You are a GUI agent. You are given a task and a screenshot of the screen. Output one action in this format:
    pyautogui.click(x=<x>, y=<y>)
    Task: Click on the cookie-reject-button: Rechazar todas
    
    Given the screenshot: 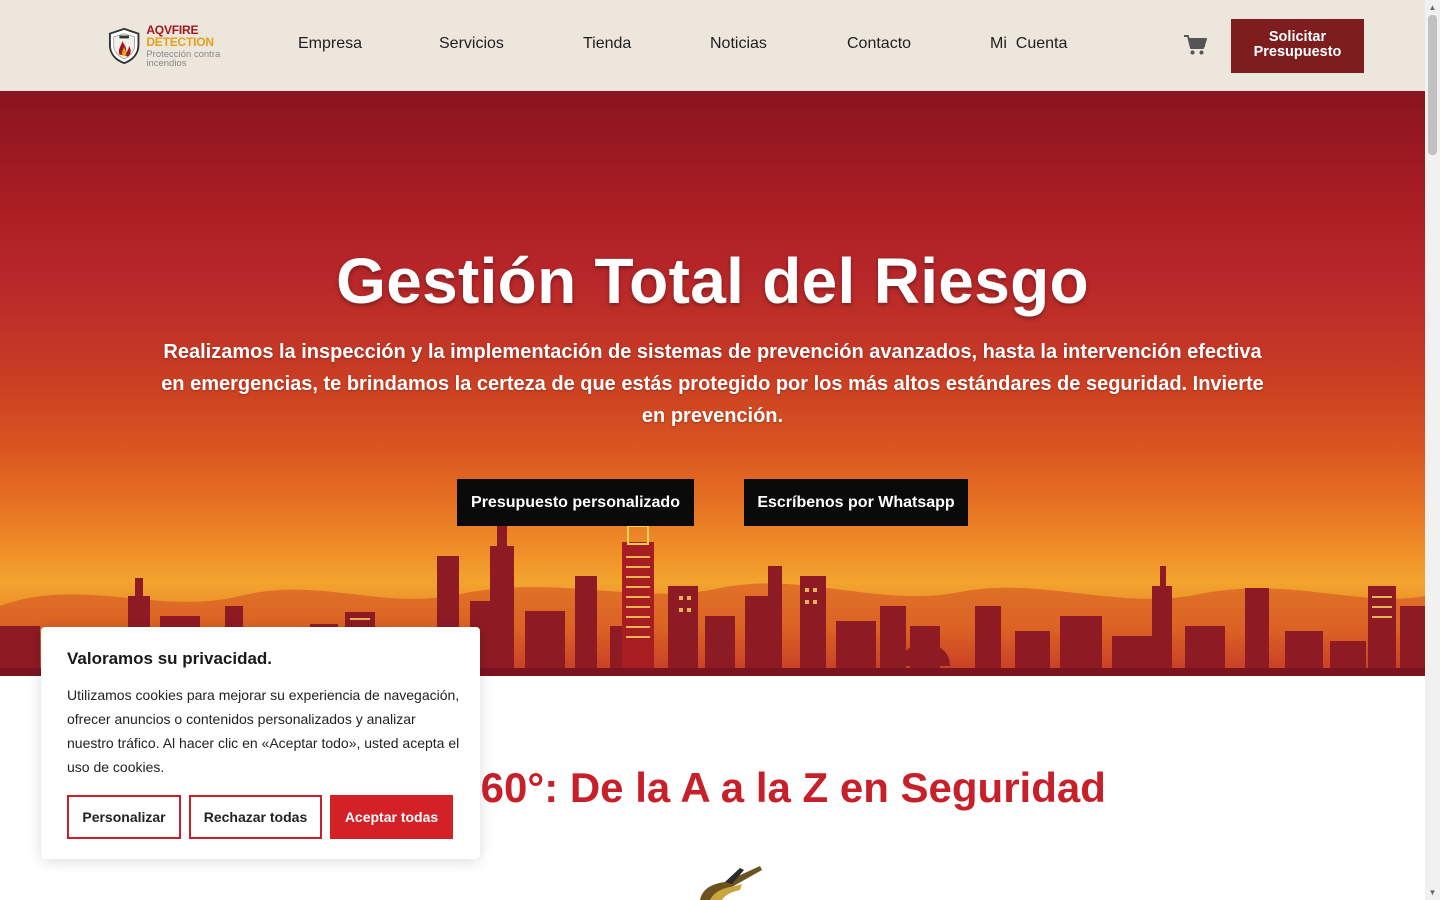 What is the action you would take?
    pyautogui.click(x=255, y=817)
    